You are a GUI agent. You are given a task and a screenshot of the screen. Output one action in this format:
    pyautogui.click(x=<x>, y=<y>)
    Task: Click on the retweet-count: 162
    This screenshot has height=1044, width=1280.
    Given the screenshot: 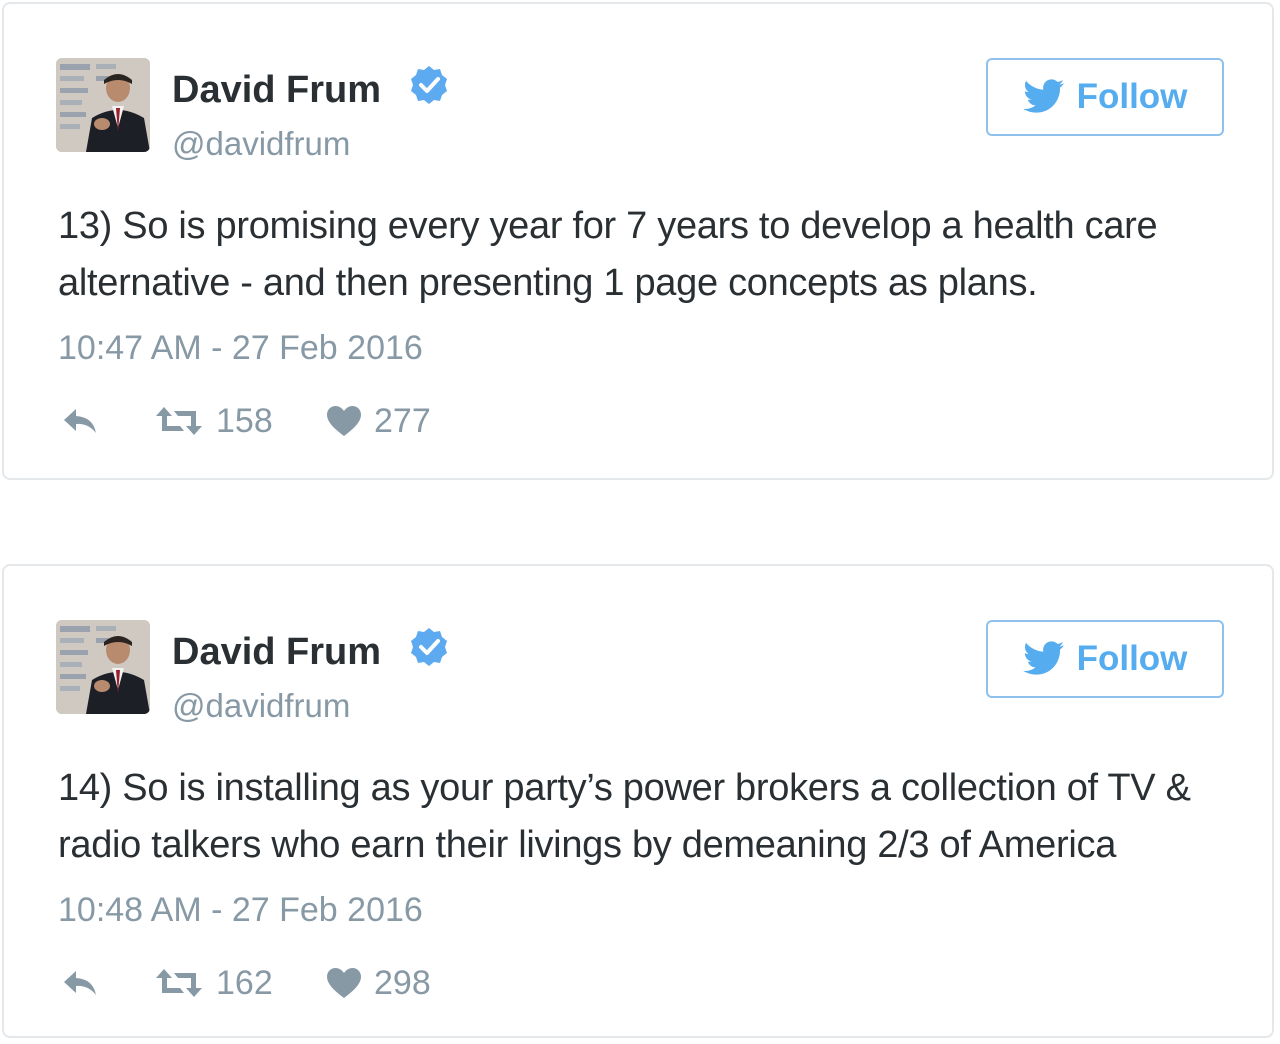 What is the action you would take?
    pyautogui.click(x=244, y=983)
    